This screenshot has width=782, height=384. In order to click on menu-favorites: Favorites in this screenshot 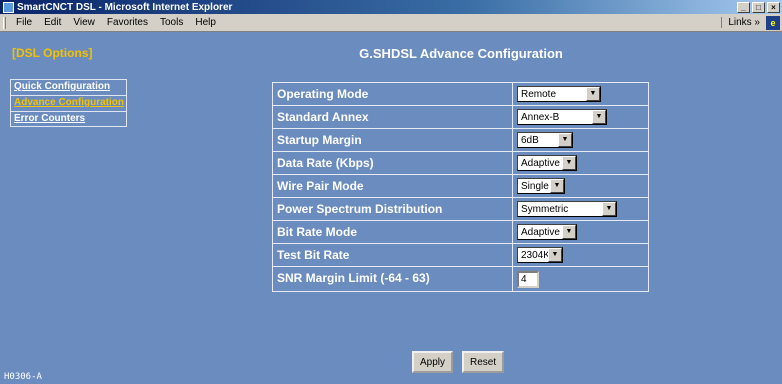, I will do `click(127, 22)`.